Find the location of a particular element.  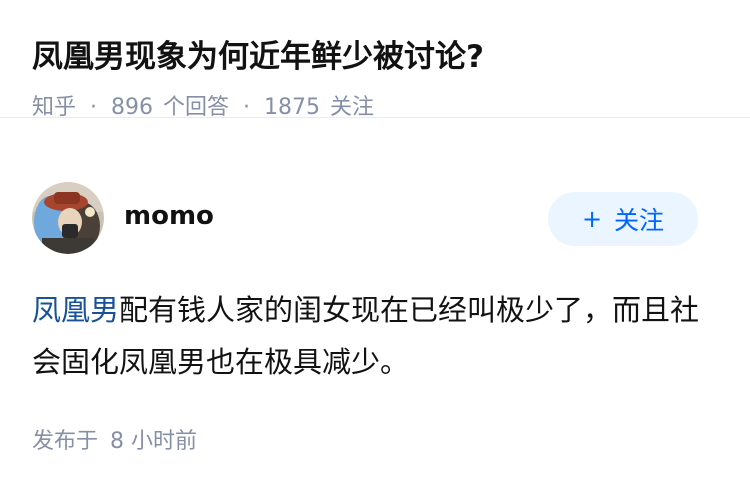

avatar-photo-icon is located at coordinates (68, 218).